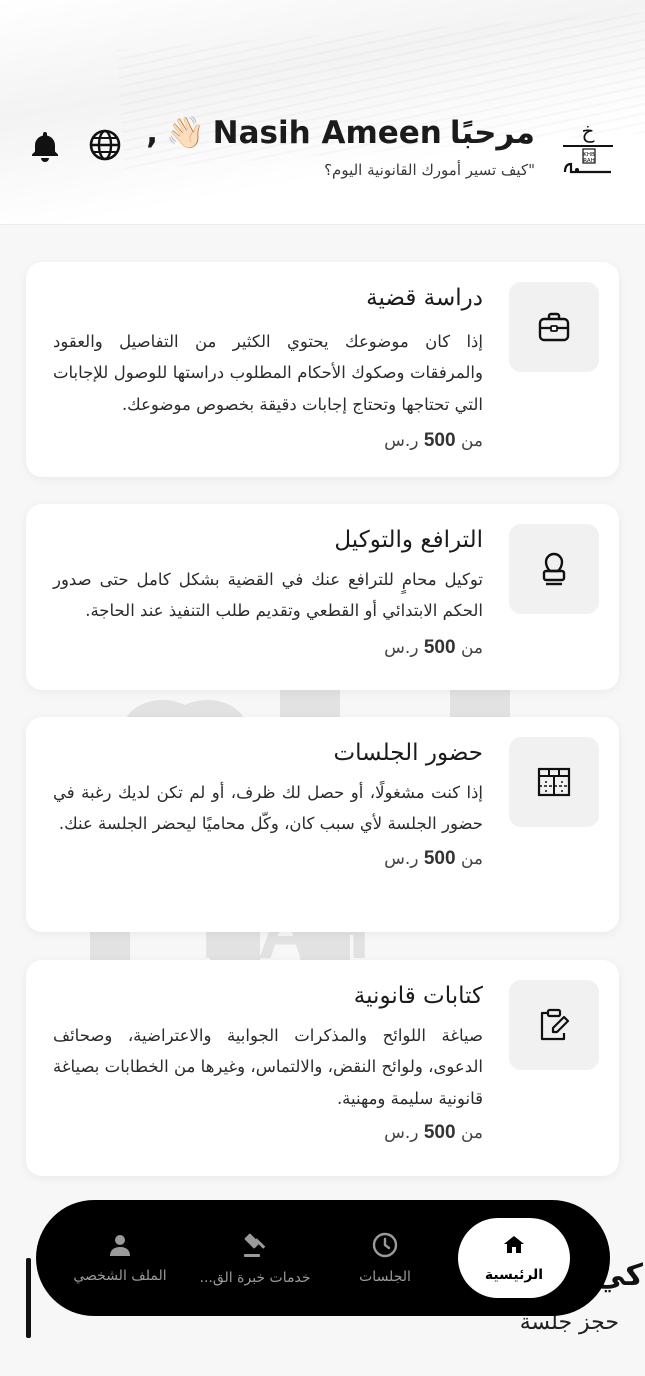 This screenshot has width=645, height=1376. I want to click on clock-icon, so click(385, 1245).